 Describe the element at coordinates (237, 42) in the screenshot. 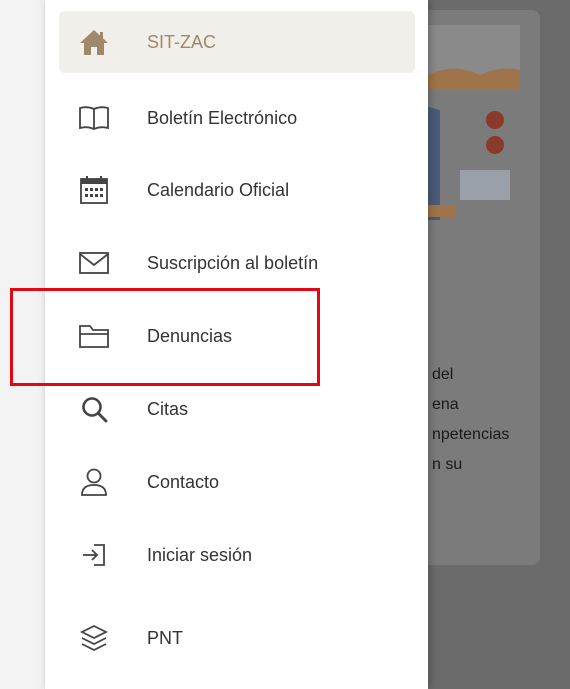

I see `menu-item-sit-zac: SIT-ZAC` at that location.